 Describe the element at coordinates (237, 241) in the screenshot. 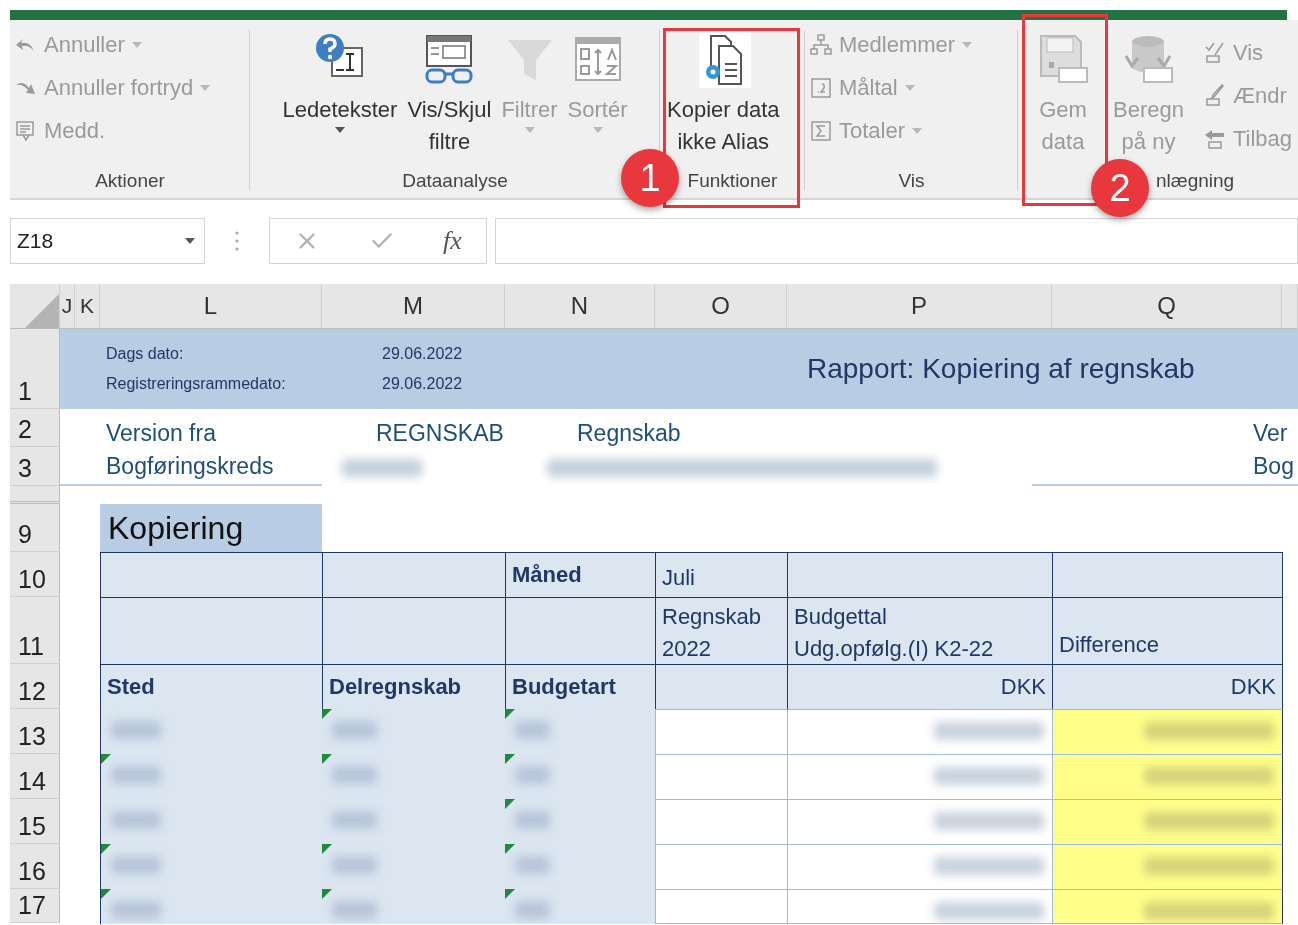

I see `grip-icon` at that location.